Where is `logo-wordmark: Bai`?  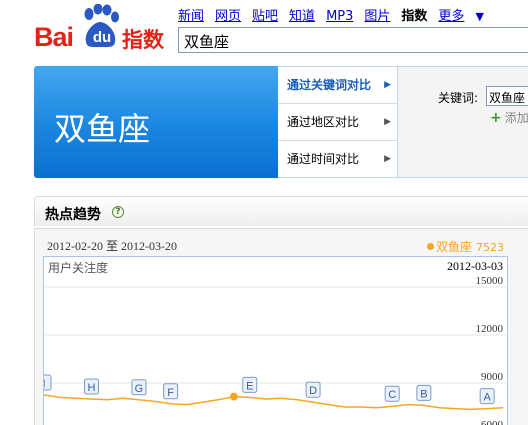
logo-wordmark: Bai is located at coordinates (54, 37).